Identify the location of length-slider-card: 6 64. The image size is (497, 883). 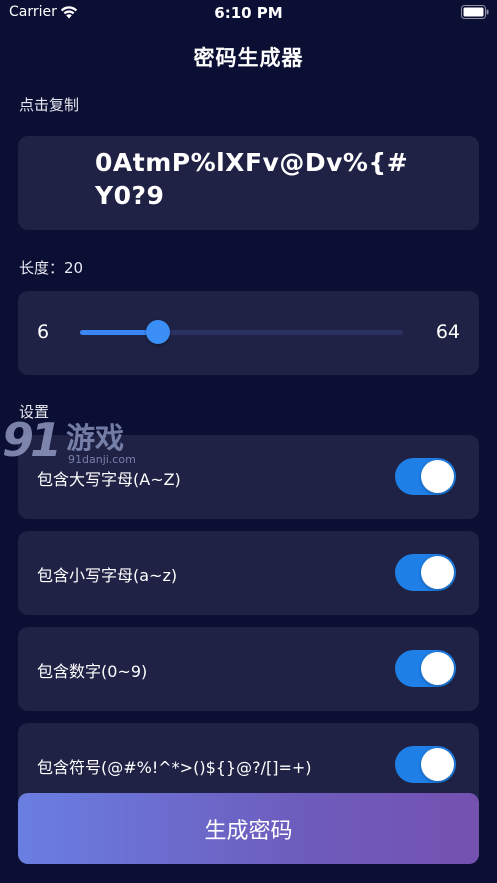
(248, 333).